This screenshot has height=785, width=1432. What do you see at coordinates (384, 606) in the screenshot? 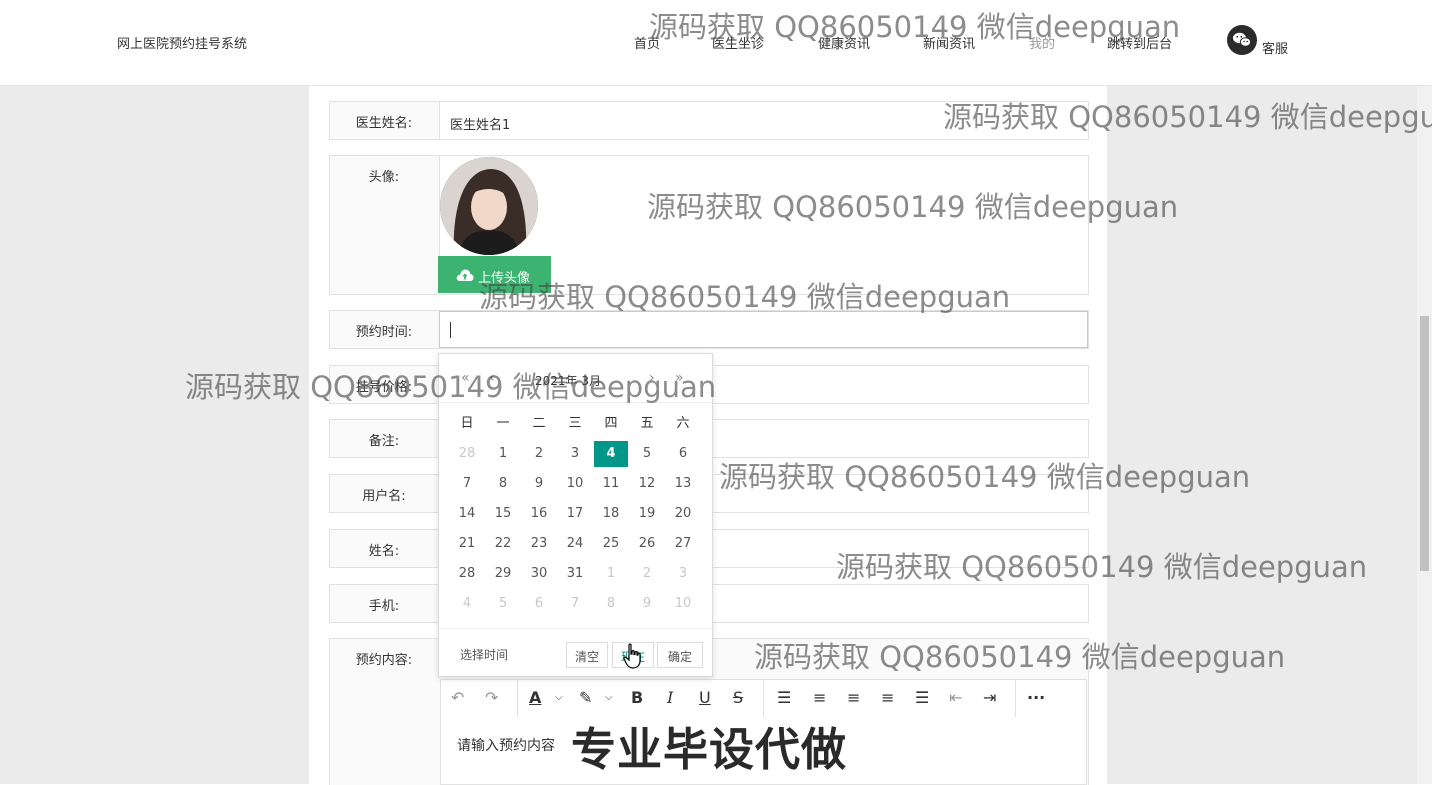
I see `label-phone: 手机:` at bounding box center [384, 606].